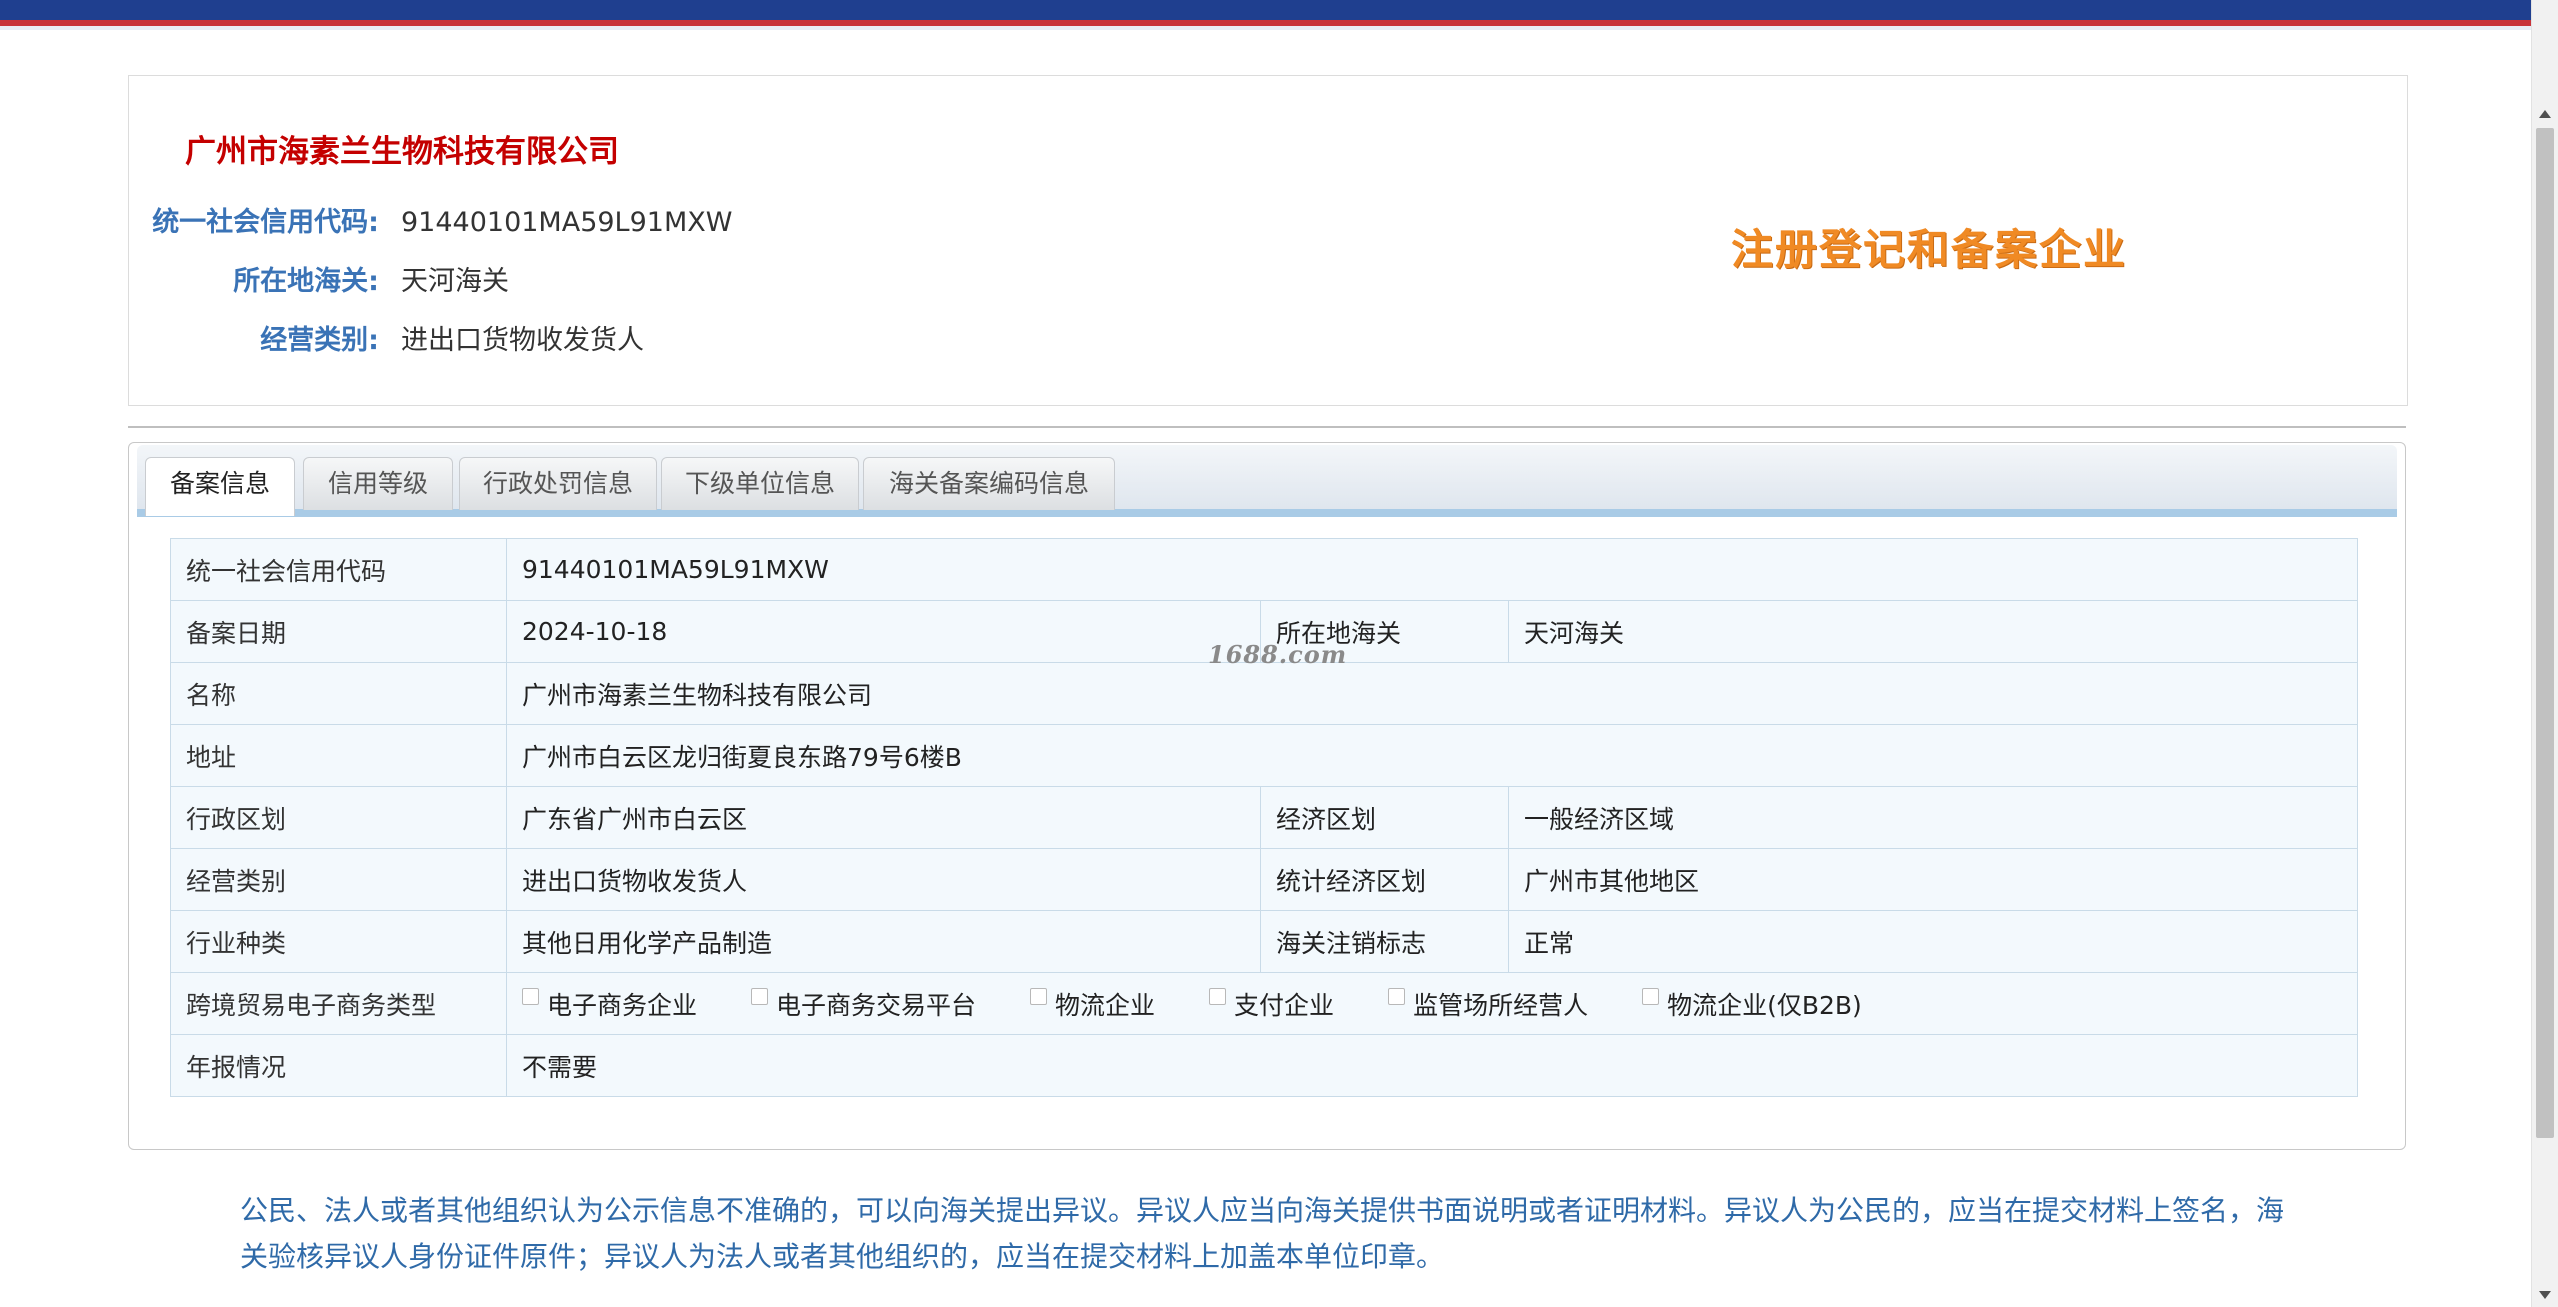 The image size is (2558, 1307). What do you see at coordinates (1397, 996) in the screenshot?
I see `checkbox-supervision-operator` at bounding box center [1397, 996].